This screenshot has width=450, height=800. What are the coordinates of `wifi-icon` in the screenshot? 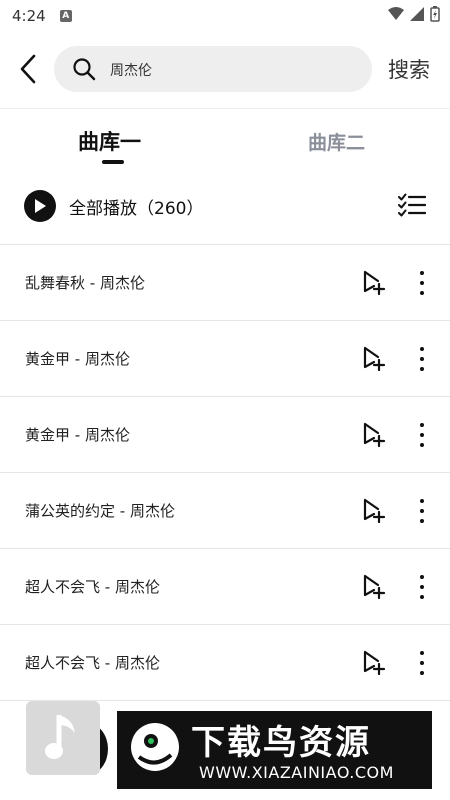 It's located at (396, 13).